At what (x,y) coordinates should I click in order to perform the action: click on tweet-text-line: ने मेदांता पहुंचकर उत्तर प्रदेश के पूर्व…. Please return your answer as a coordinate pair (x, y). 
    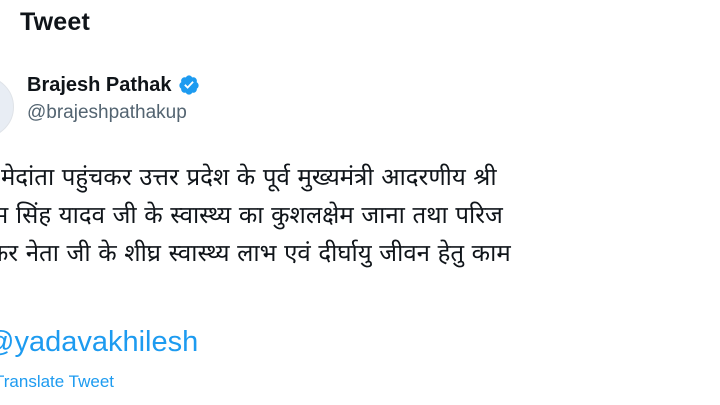
    Looking at the image, I should click on (248, 177).